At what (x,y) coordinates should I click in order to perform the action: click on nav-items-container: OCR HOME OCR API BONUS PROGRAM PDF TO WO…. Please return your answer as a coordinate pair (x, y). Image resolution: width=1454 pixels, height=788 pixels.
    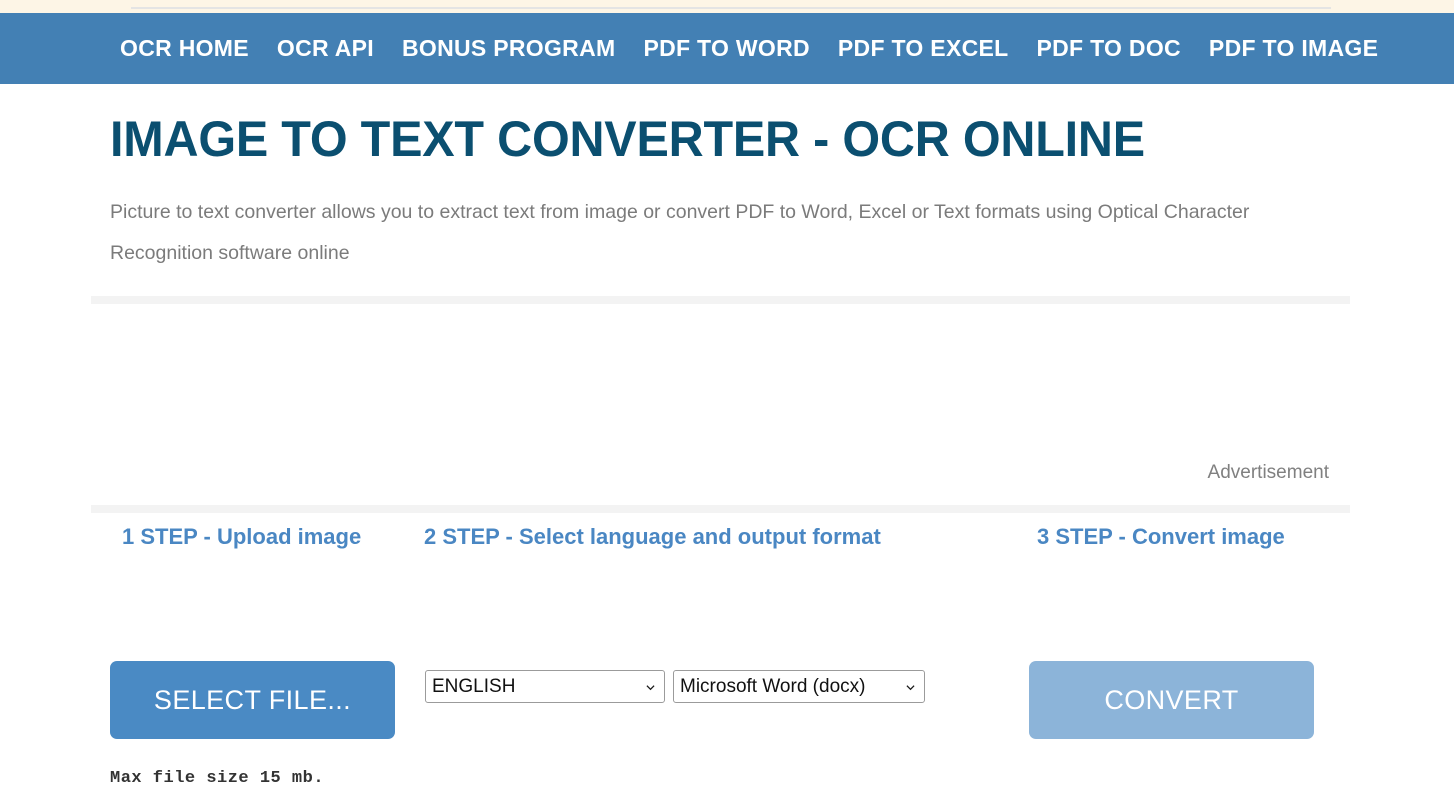
    Looking at the image, I should click on (751, 48).